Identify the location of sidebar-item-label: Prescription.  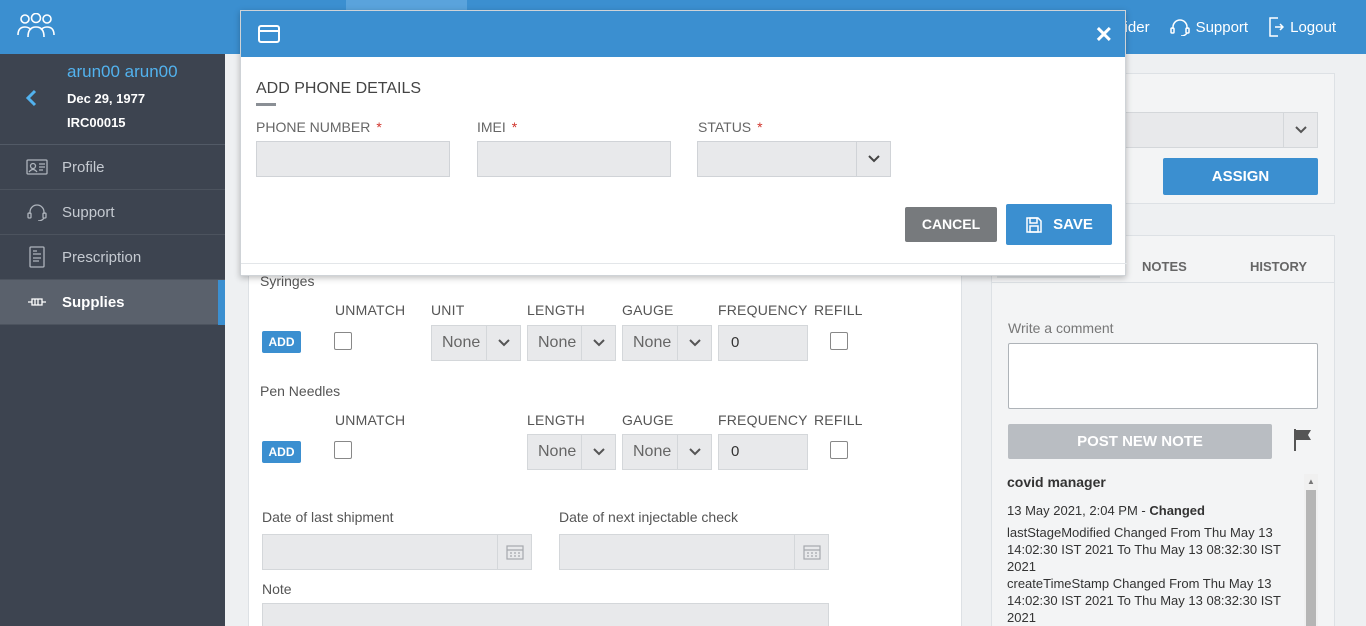
(102, 257).